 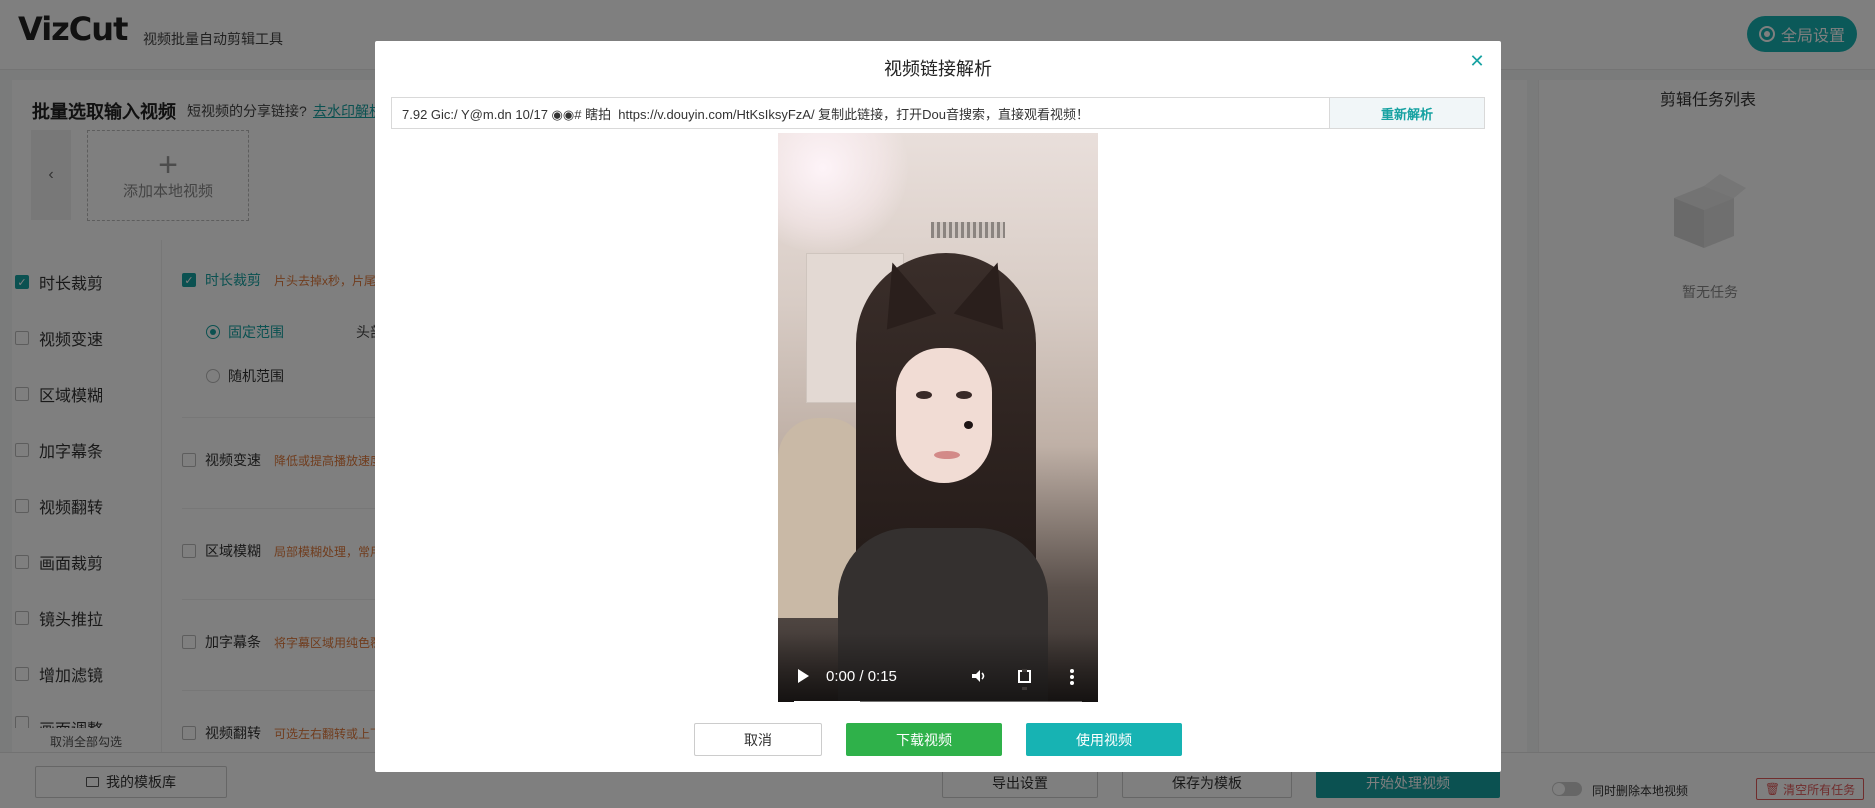 What do you see at coordinates (1024, 679) in the screenshot?
I see `fullscreen-icon` at bounding box center [1024, 679].